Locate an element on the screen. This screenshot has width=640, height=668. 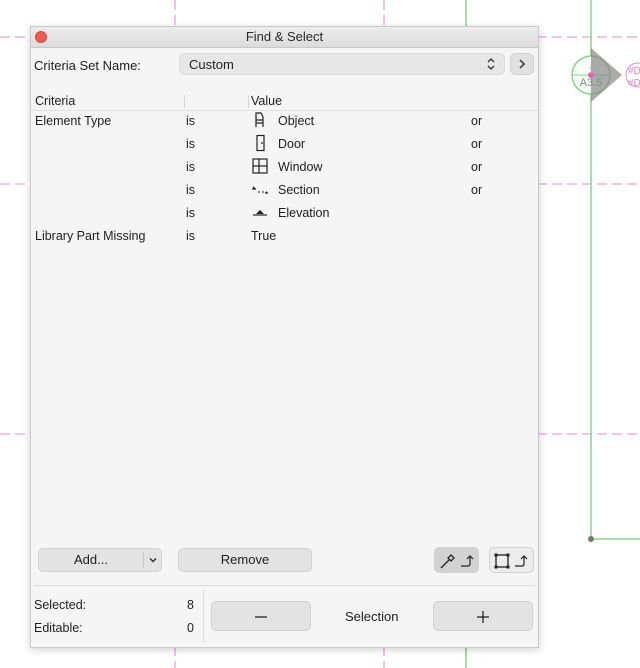
door-icon is located at coordinates (260, 143).